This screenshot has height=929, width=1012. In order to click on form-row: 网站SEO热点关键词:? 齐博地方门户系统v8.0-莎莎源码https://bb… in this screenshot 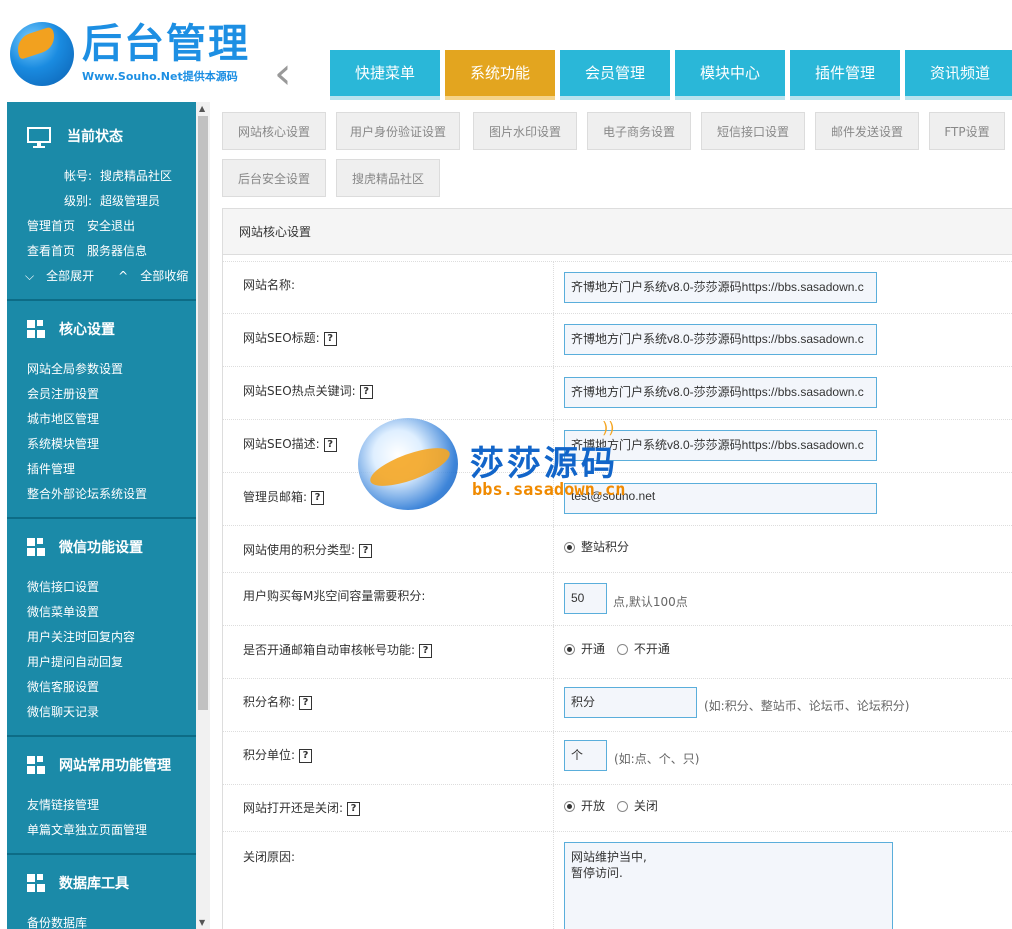, I will do `click(617, 392)`.